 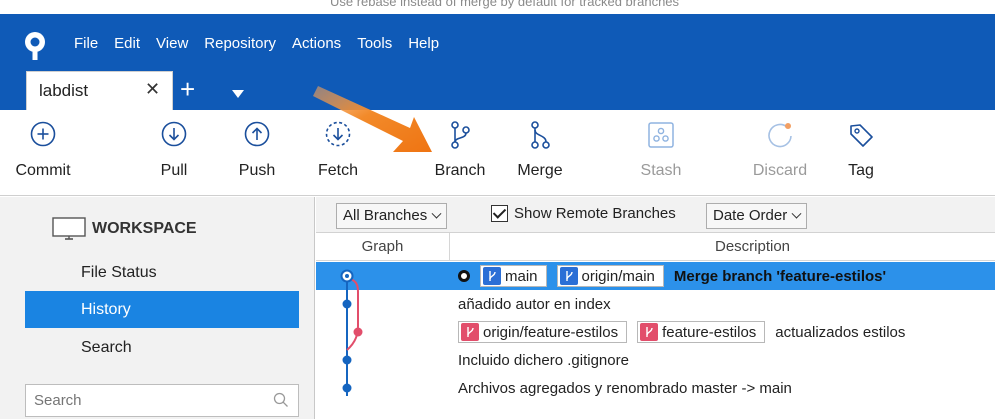 I want to click on sourcetree-logo-icon, so click(x=35, y=46).